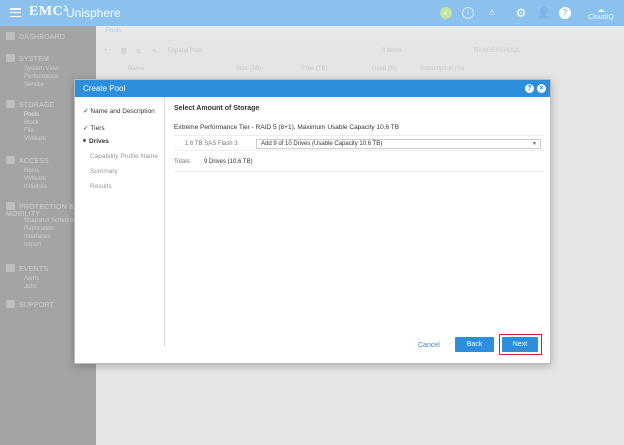 The image size is (624, 445). Describe the element at coordinates (119, 111) in the screenshot. I see `step-name-and-description: ✓ Name and Description` at that location.